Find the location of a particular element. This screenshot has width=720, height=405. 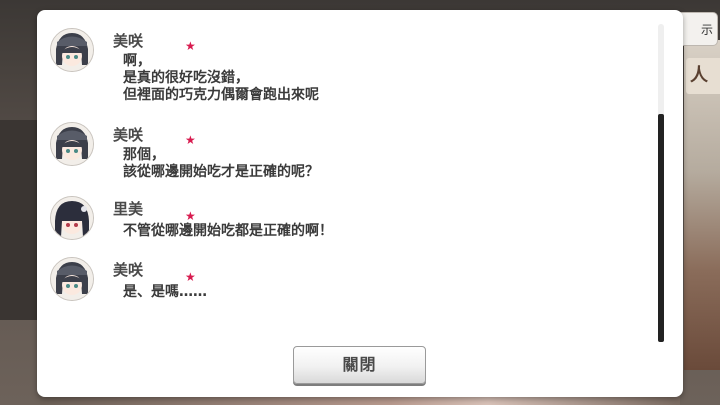

close-button: 關閉 is located at coordinates (359, 365).